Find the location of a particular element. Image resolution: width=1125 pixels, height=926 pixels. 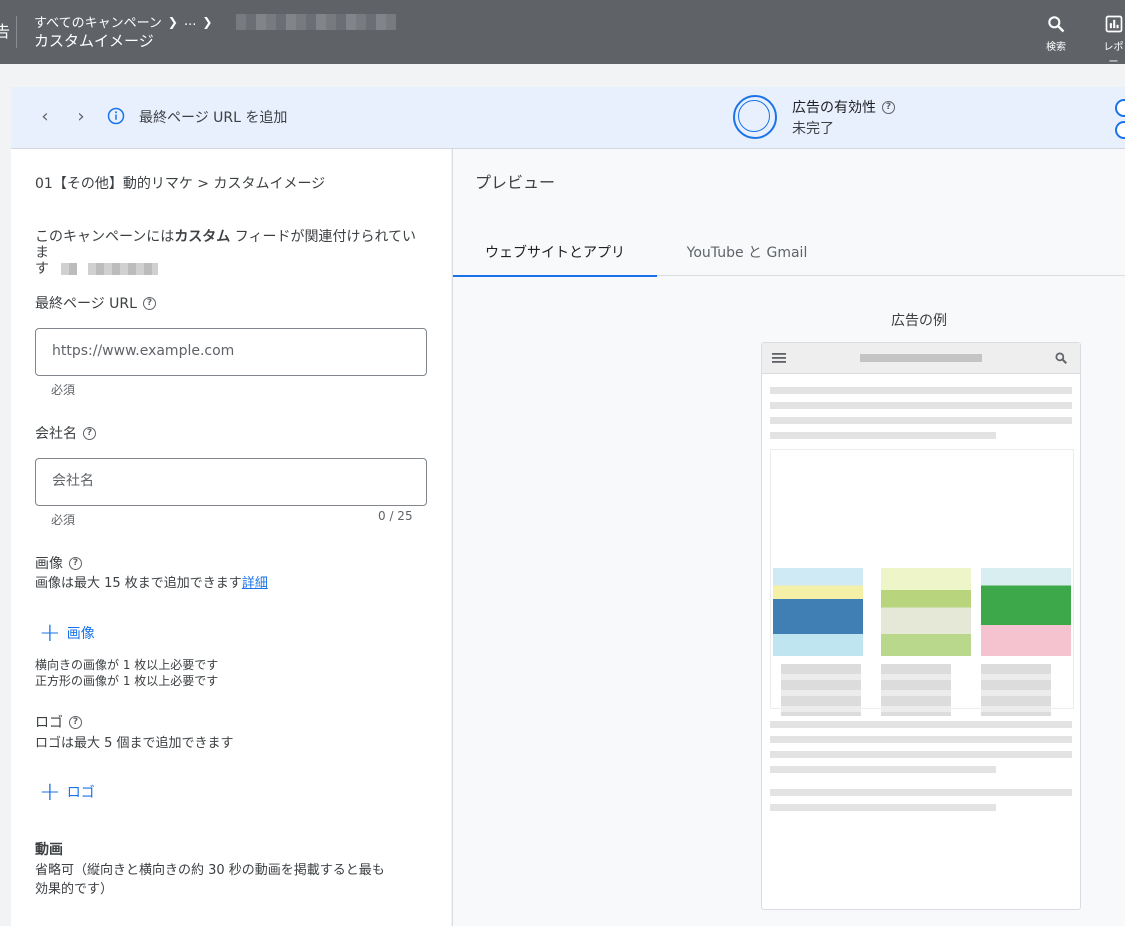

final-url-label-text: 最終ページ URL is located at coordinates (86, 304).